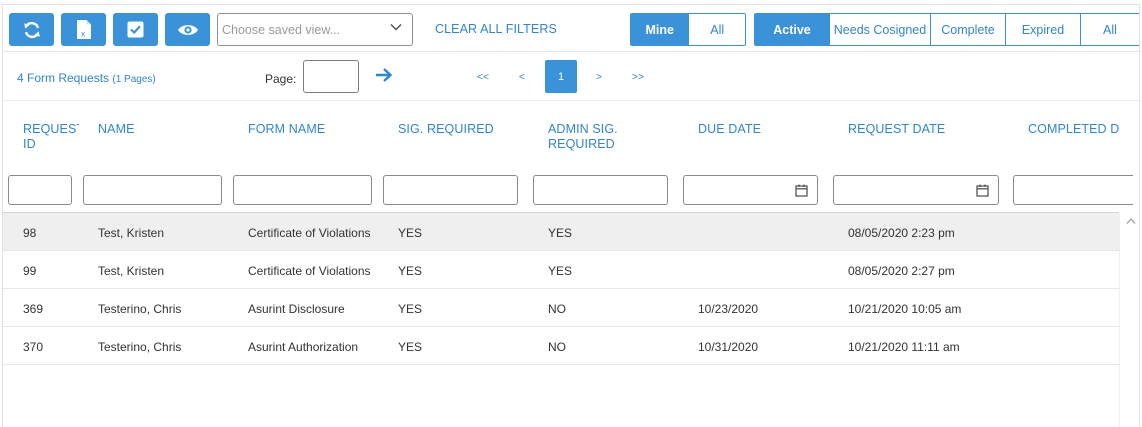 The width and height of the screenshot is (1142, 427). What do you see at coordinates (728, 309) in the screenshot?
I see `cell-due-date: 10/23/2020` at bounding box center [728, 309].